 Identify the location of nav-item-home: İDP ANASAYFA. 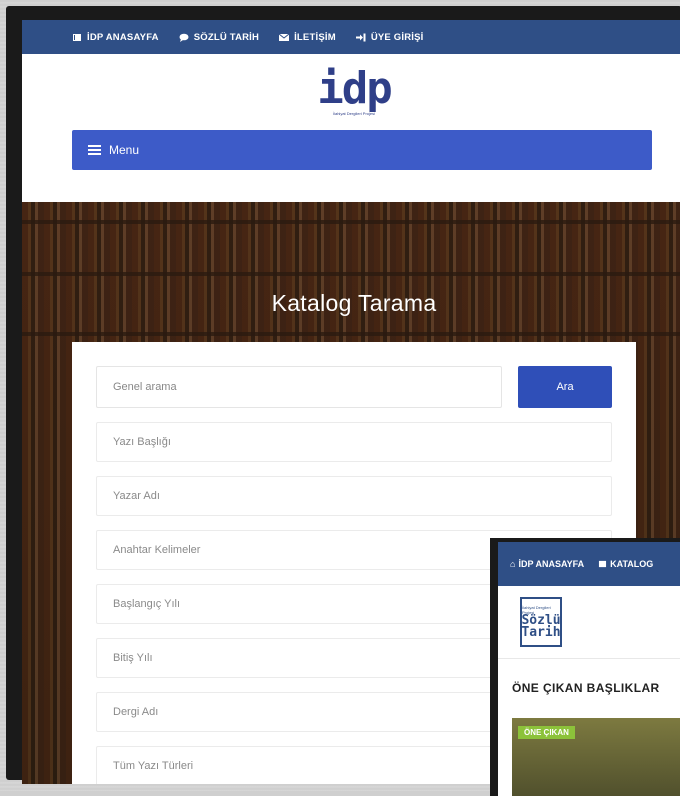
(115, 37).